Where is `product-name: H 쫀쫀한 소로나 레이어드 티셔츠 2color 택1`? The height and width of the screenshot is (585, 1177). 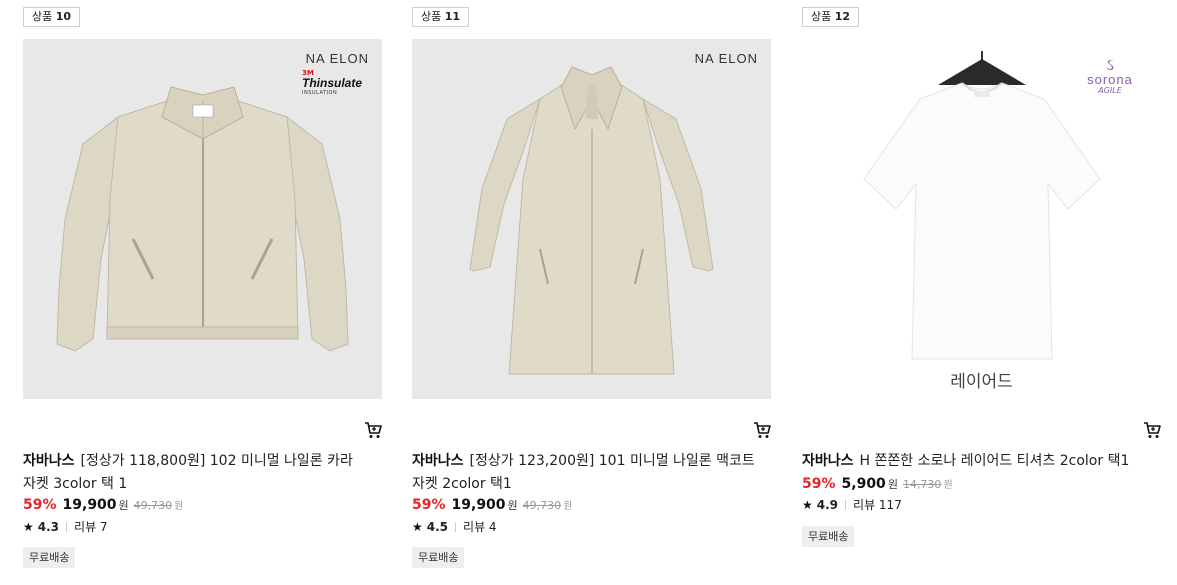
product-name: H 쫀쫀한 소로나 레이어드 티셔츠 2color 택1 is located at coordinates (994, 461).